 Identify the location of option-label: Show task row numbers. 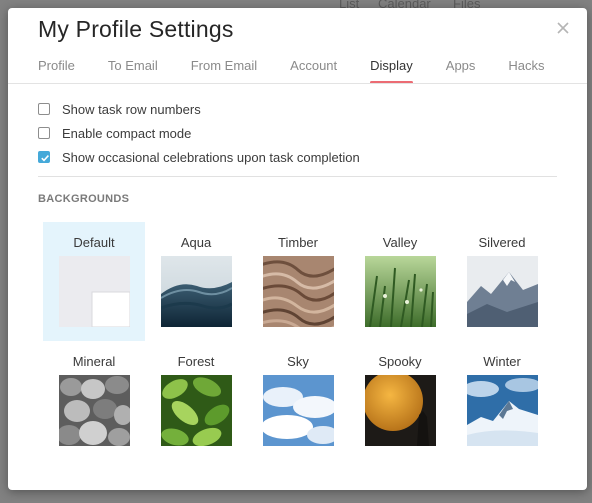
(131, 109).